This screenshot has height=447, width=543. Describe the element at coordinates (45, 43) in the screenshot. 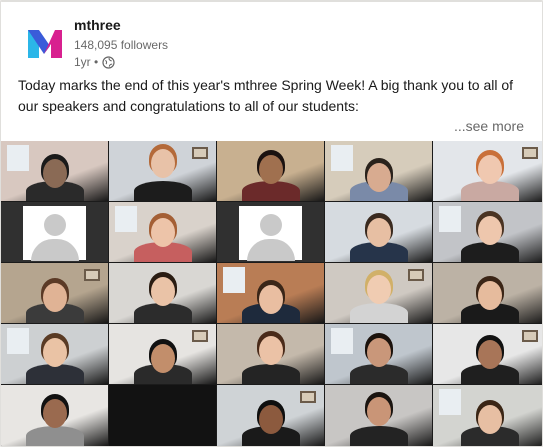

I see `company-logo` at that location.